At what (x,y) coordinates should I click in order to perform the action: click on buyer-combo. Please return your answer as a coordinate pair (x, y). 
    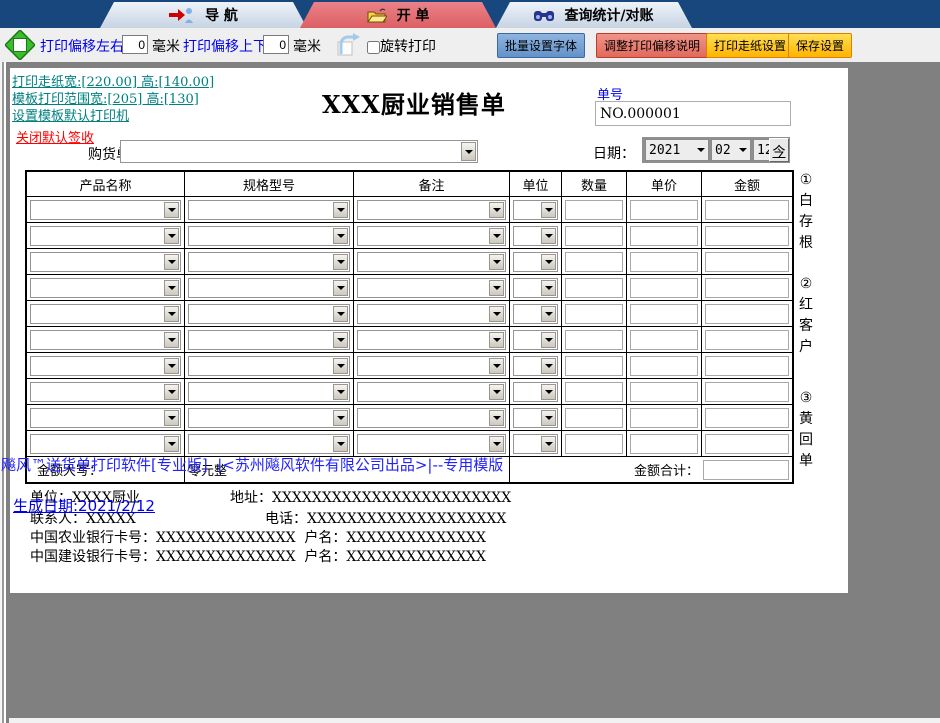
    Looking at the image, I should click on (299, 151).